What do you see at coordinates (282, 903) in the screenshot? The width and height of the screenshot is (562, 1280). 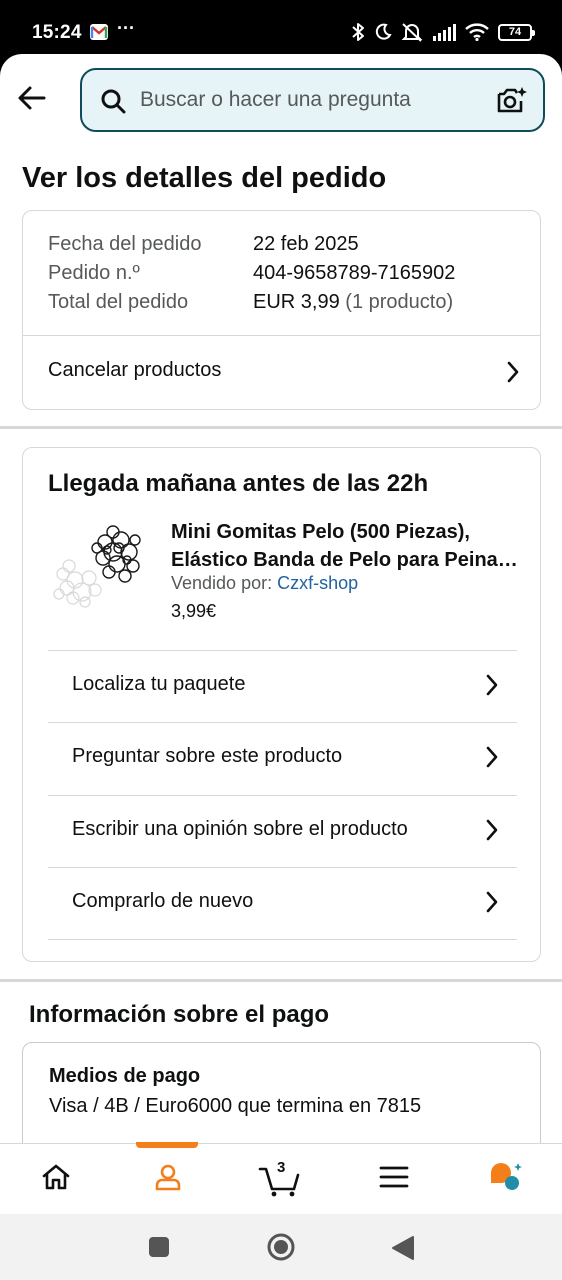 I see `buy-again-row: Comprarlo de nuevo` at bounding box center [282, 903].